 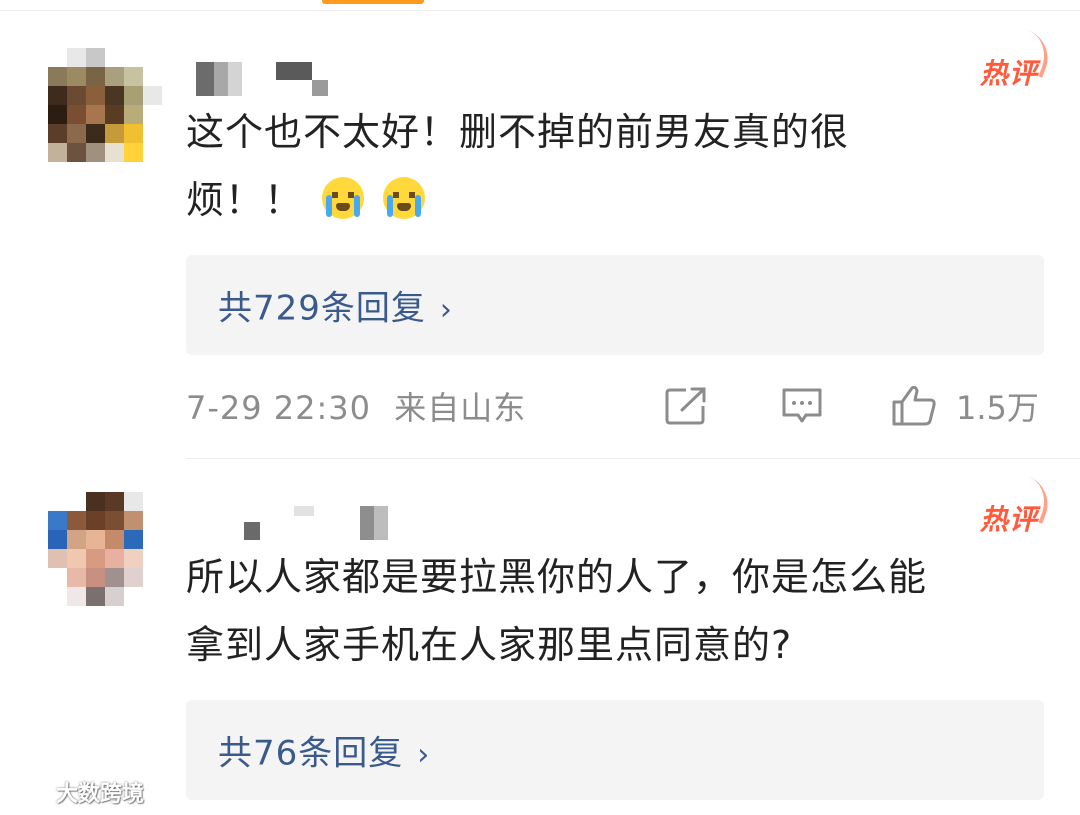 I want to click on watermark-logo-icon, so click(x=30, y=791).